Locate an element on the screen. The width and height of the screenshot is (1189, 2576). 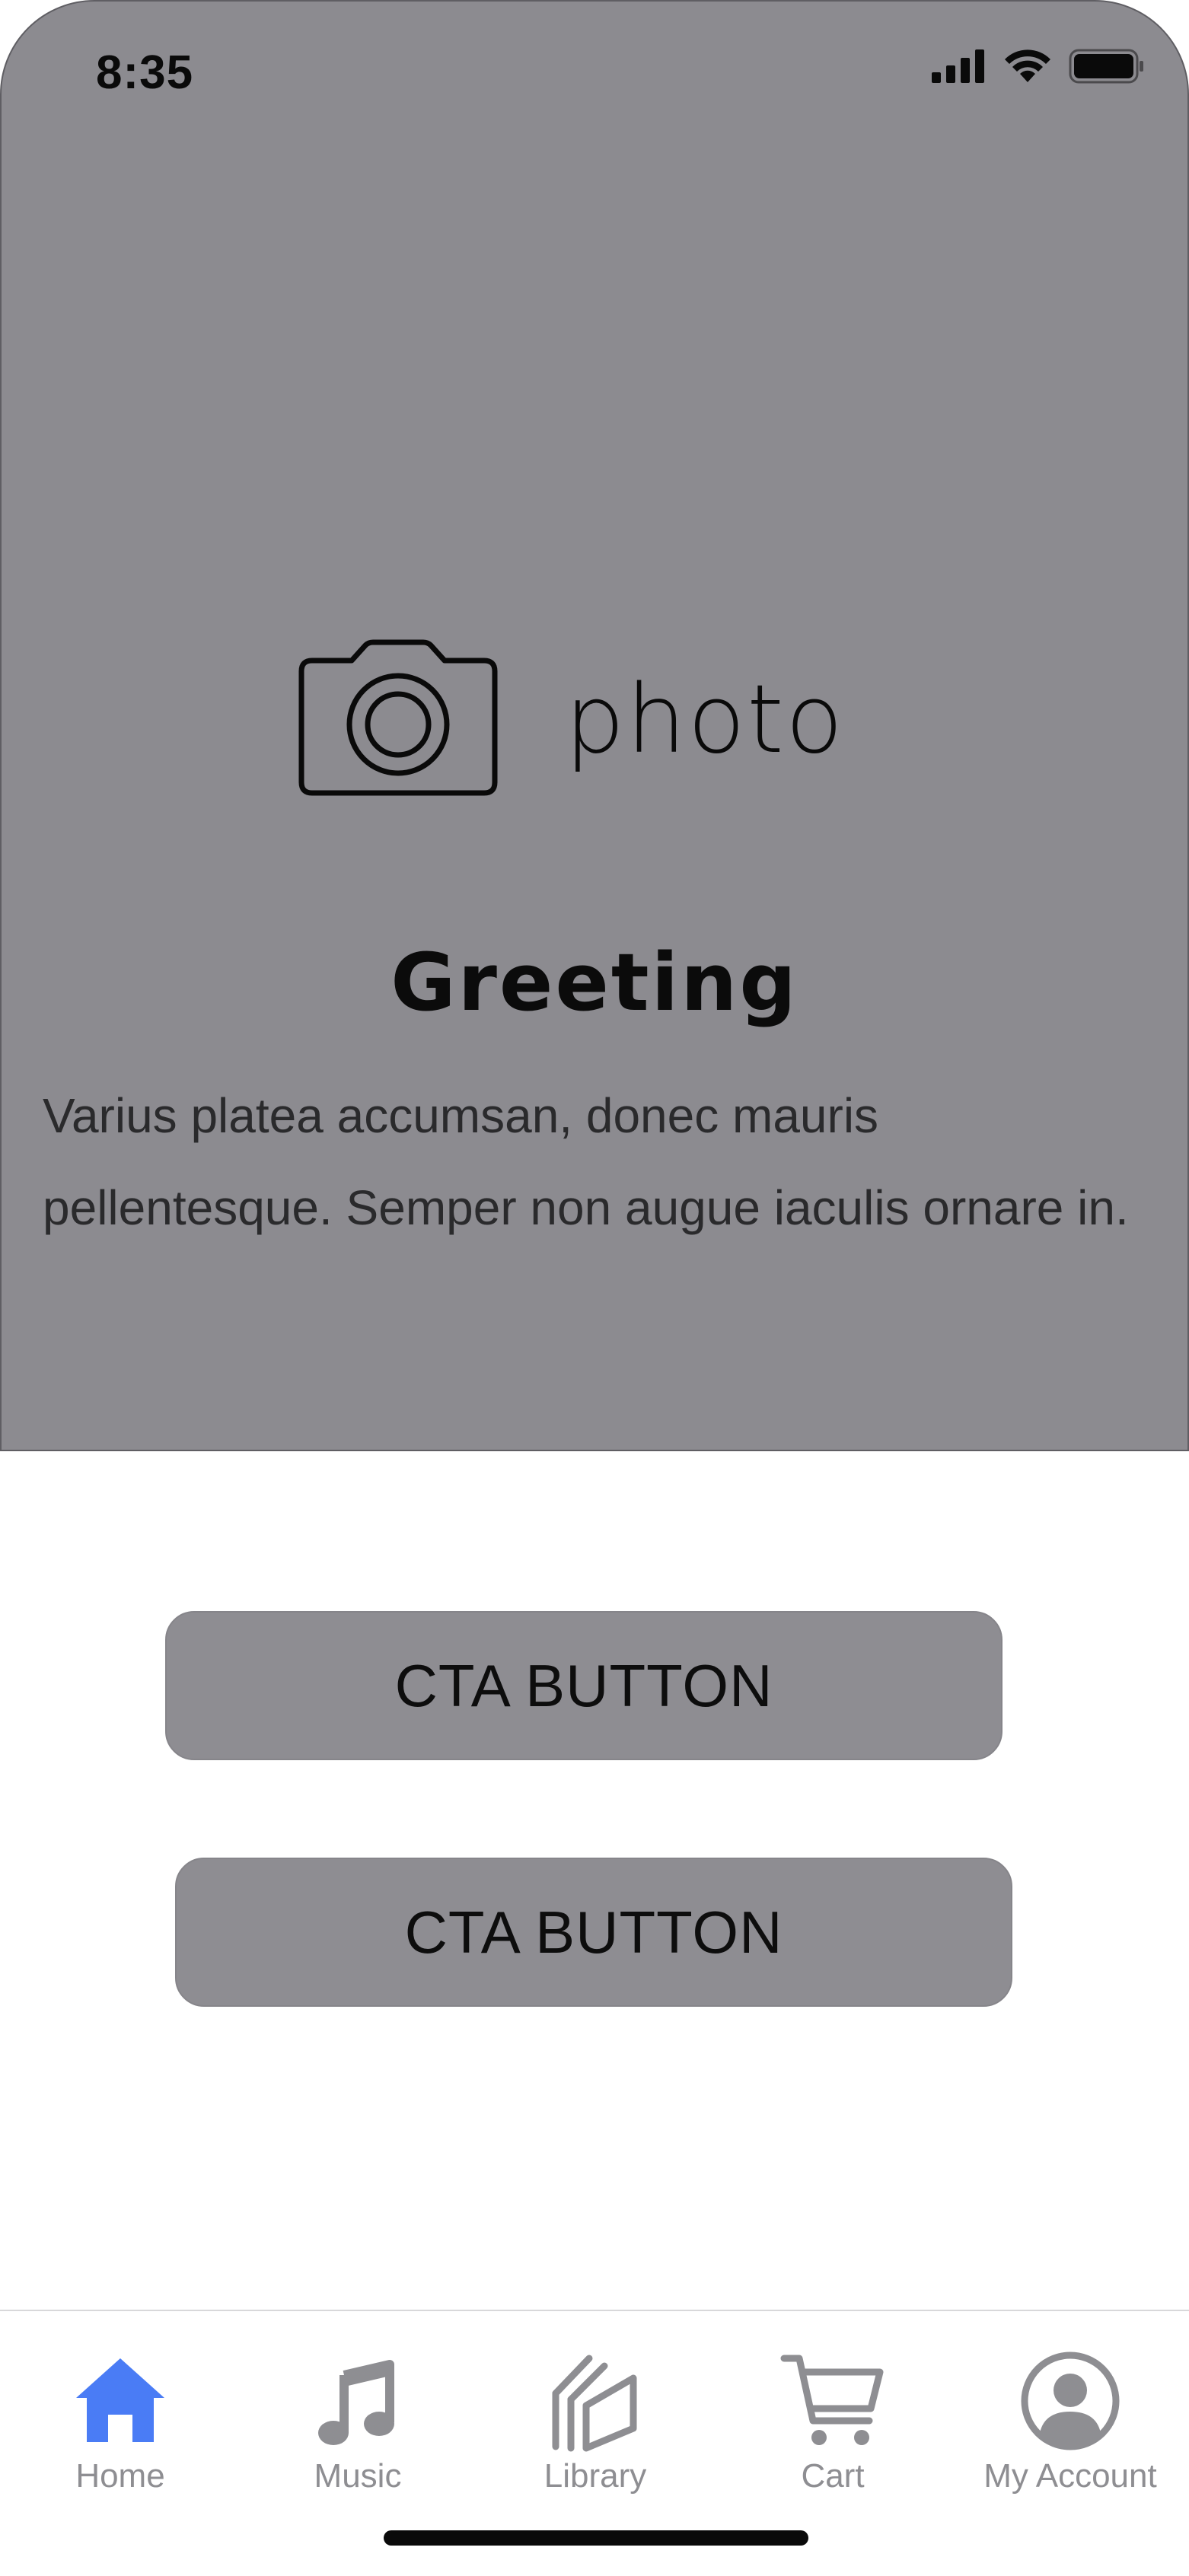
tab-label-my-account: My Account is located at coordinates (1070, 2476).